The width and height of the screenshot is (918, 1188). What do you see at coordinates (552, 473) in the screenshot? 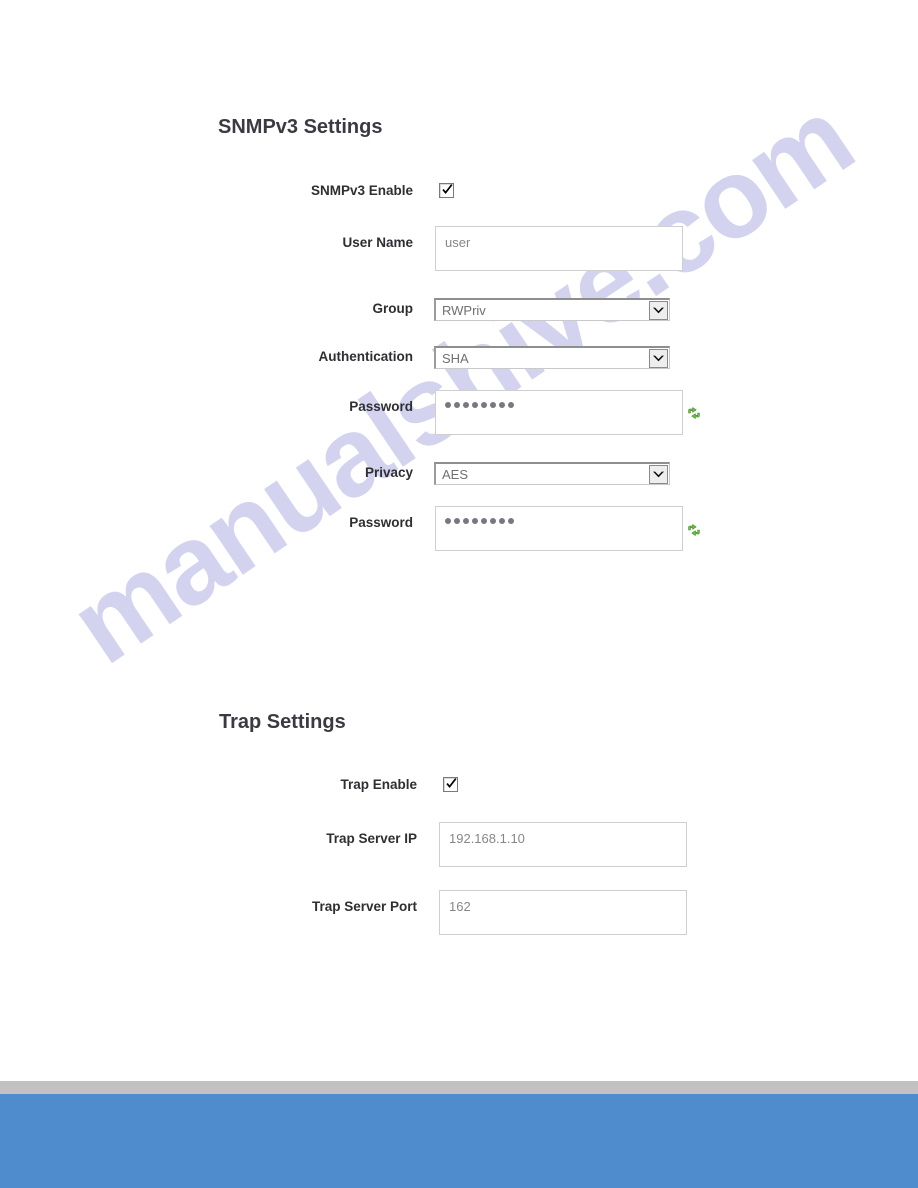
I see `select-privacy: AES` at bounding box center [552, 473].